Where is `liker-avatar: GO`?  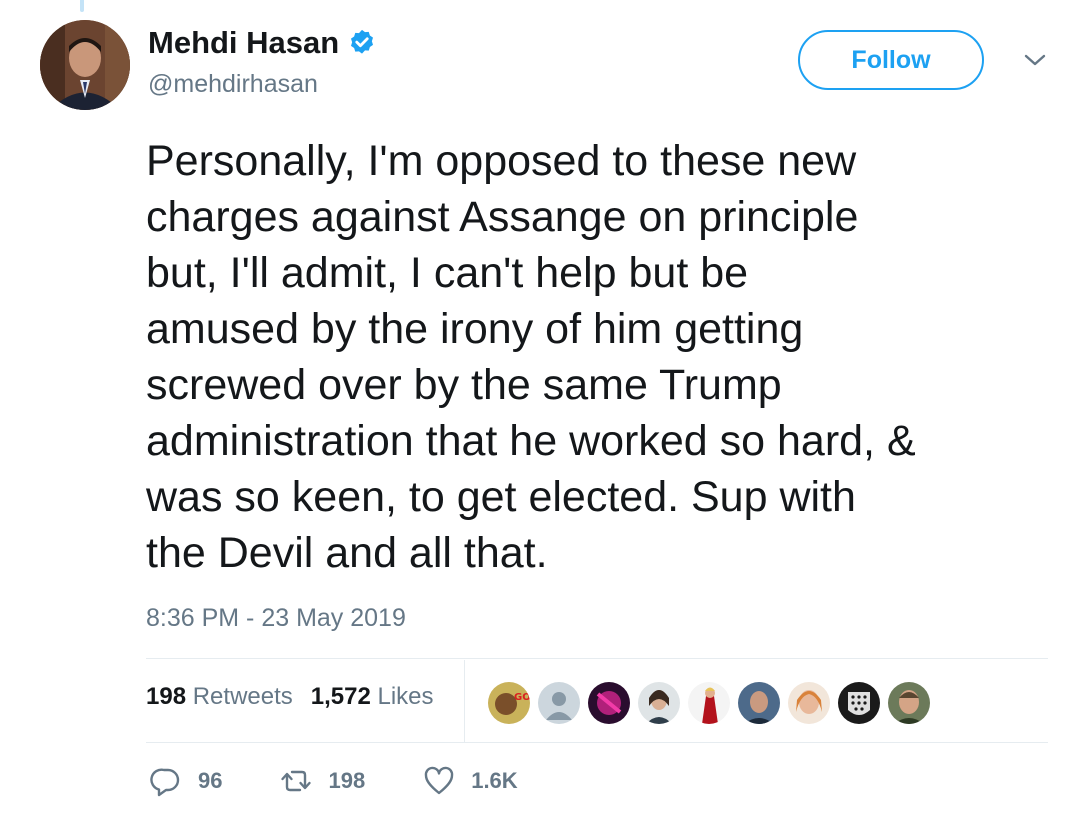 liker-avatar: GO is located at coordinates (509, 703).